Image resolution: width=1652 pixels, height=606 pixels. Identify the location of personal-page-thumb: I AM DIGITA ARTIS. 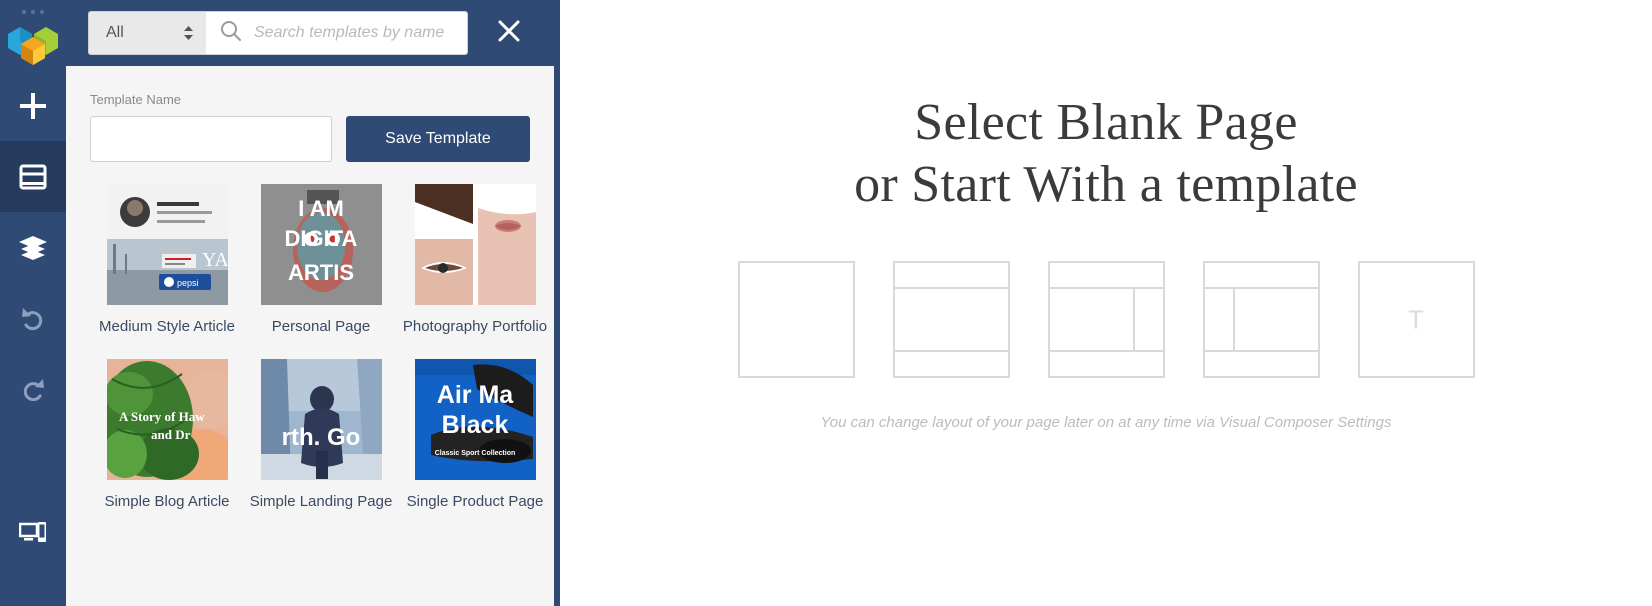
(321, 244).